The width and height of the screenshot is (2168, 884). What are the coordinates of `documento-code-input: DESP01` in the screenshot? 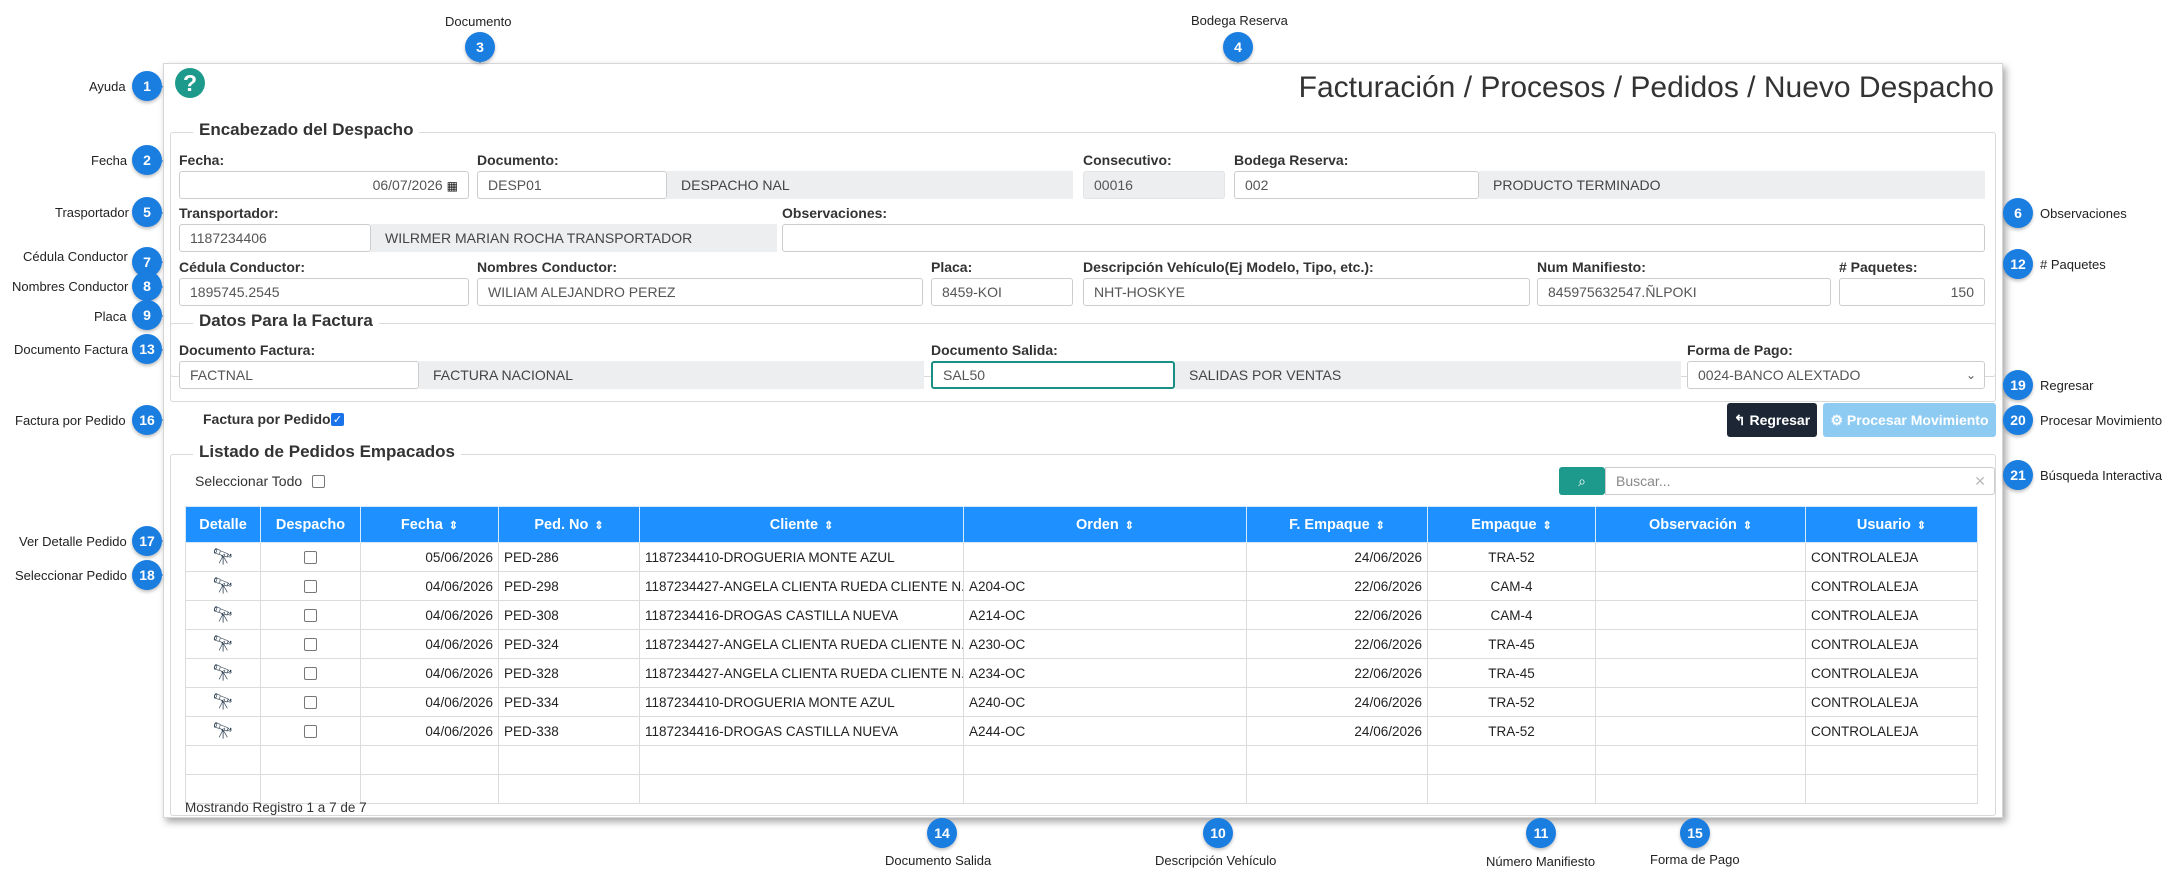 It's located at (572, 185).